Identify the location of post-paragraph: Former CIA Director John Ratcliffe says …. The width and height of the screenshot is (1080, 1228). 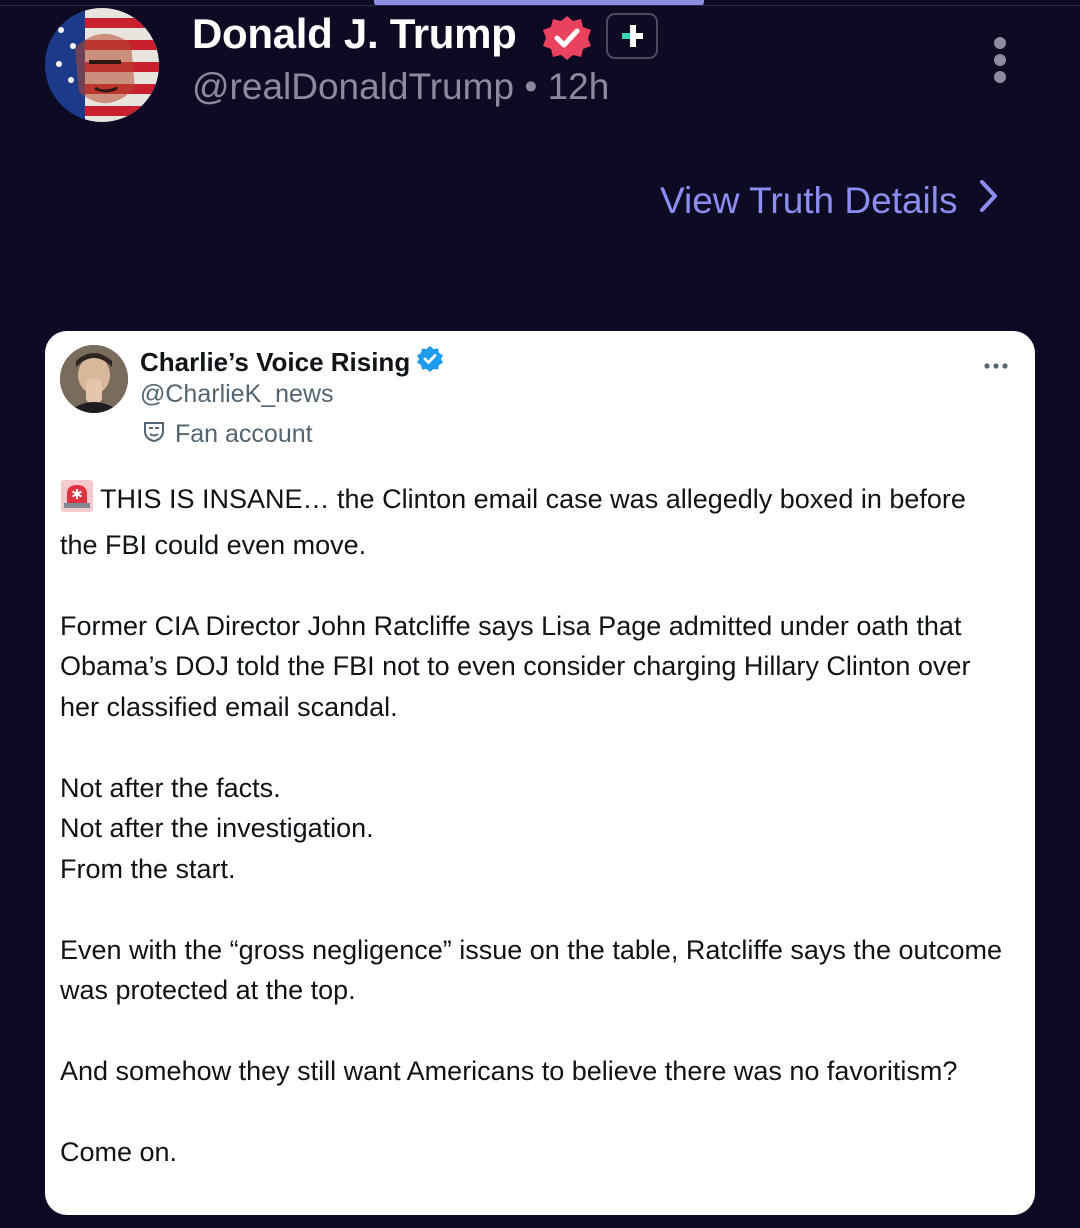
(515, 666).